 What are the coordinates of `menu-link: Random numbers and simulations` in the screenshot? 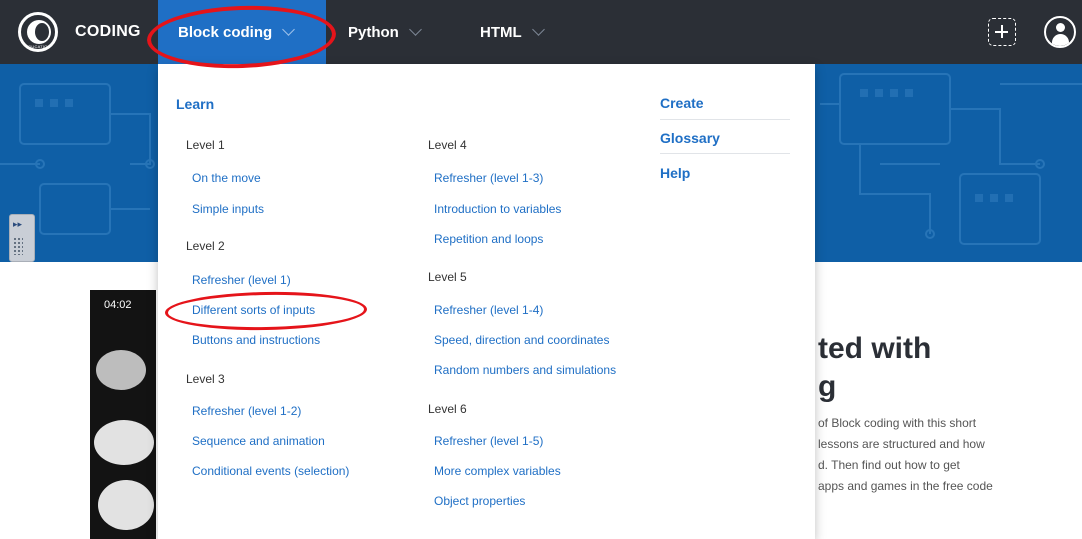 It's located at (525, 370).